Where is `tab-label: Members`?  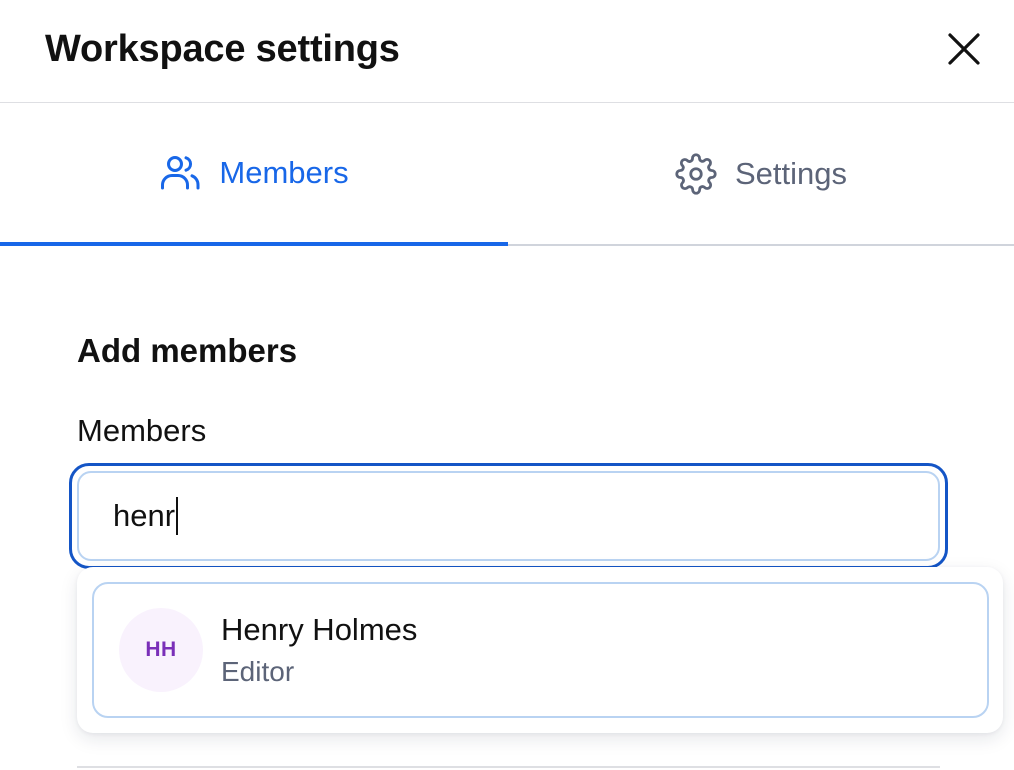 tab-label: Members is located at coordinates (284, 172).